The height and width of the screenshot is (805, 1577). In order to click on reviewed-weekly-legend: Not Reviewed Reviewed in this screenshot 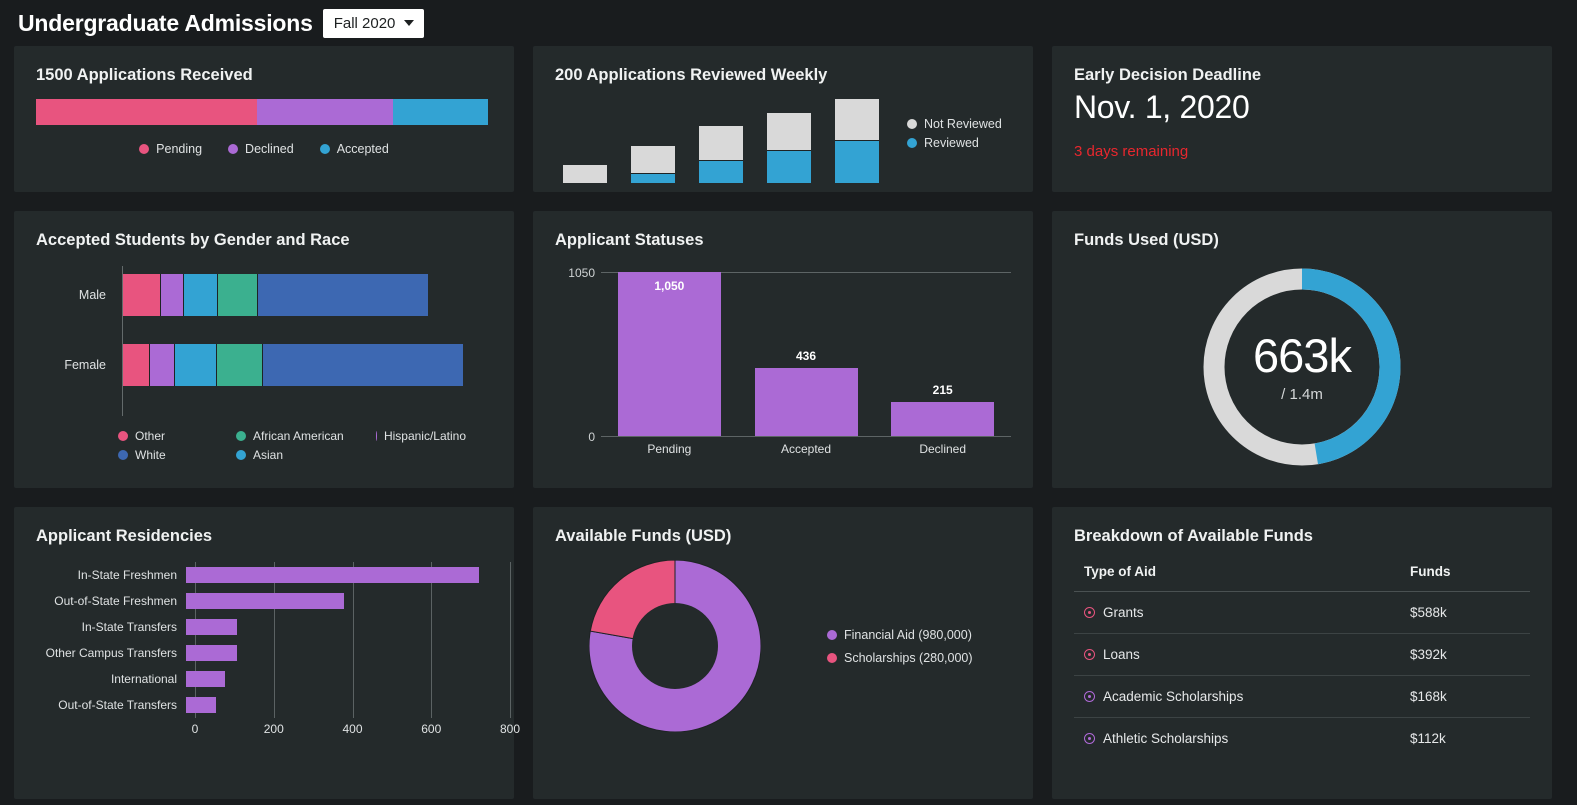, I will do `click(954, 133)`.